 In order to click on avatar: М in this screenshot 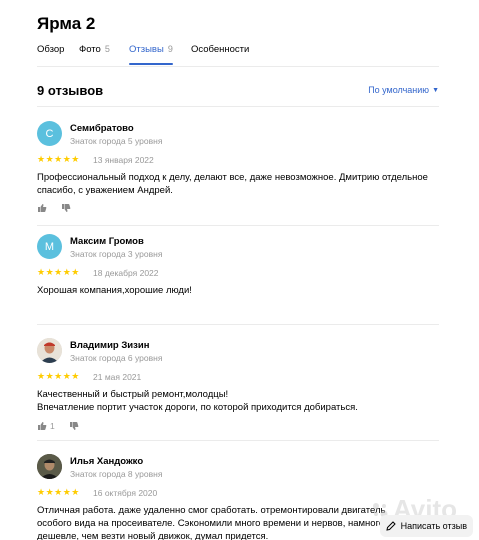, I will do `click(49, 246)`.